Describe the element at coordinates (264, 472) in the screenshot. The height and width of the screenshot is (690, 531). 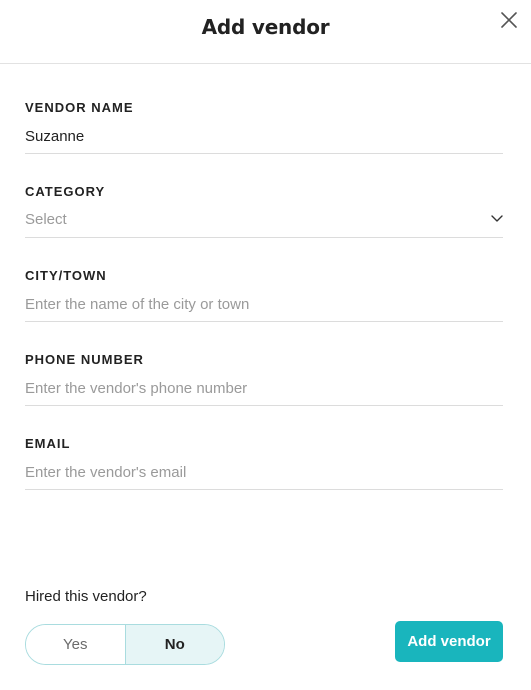
I see `email-input` at that location.